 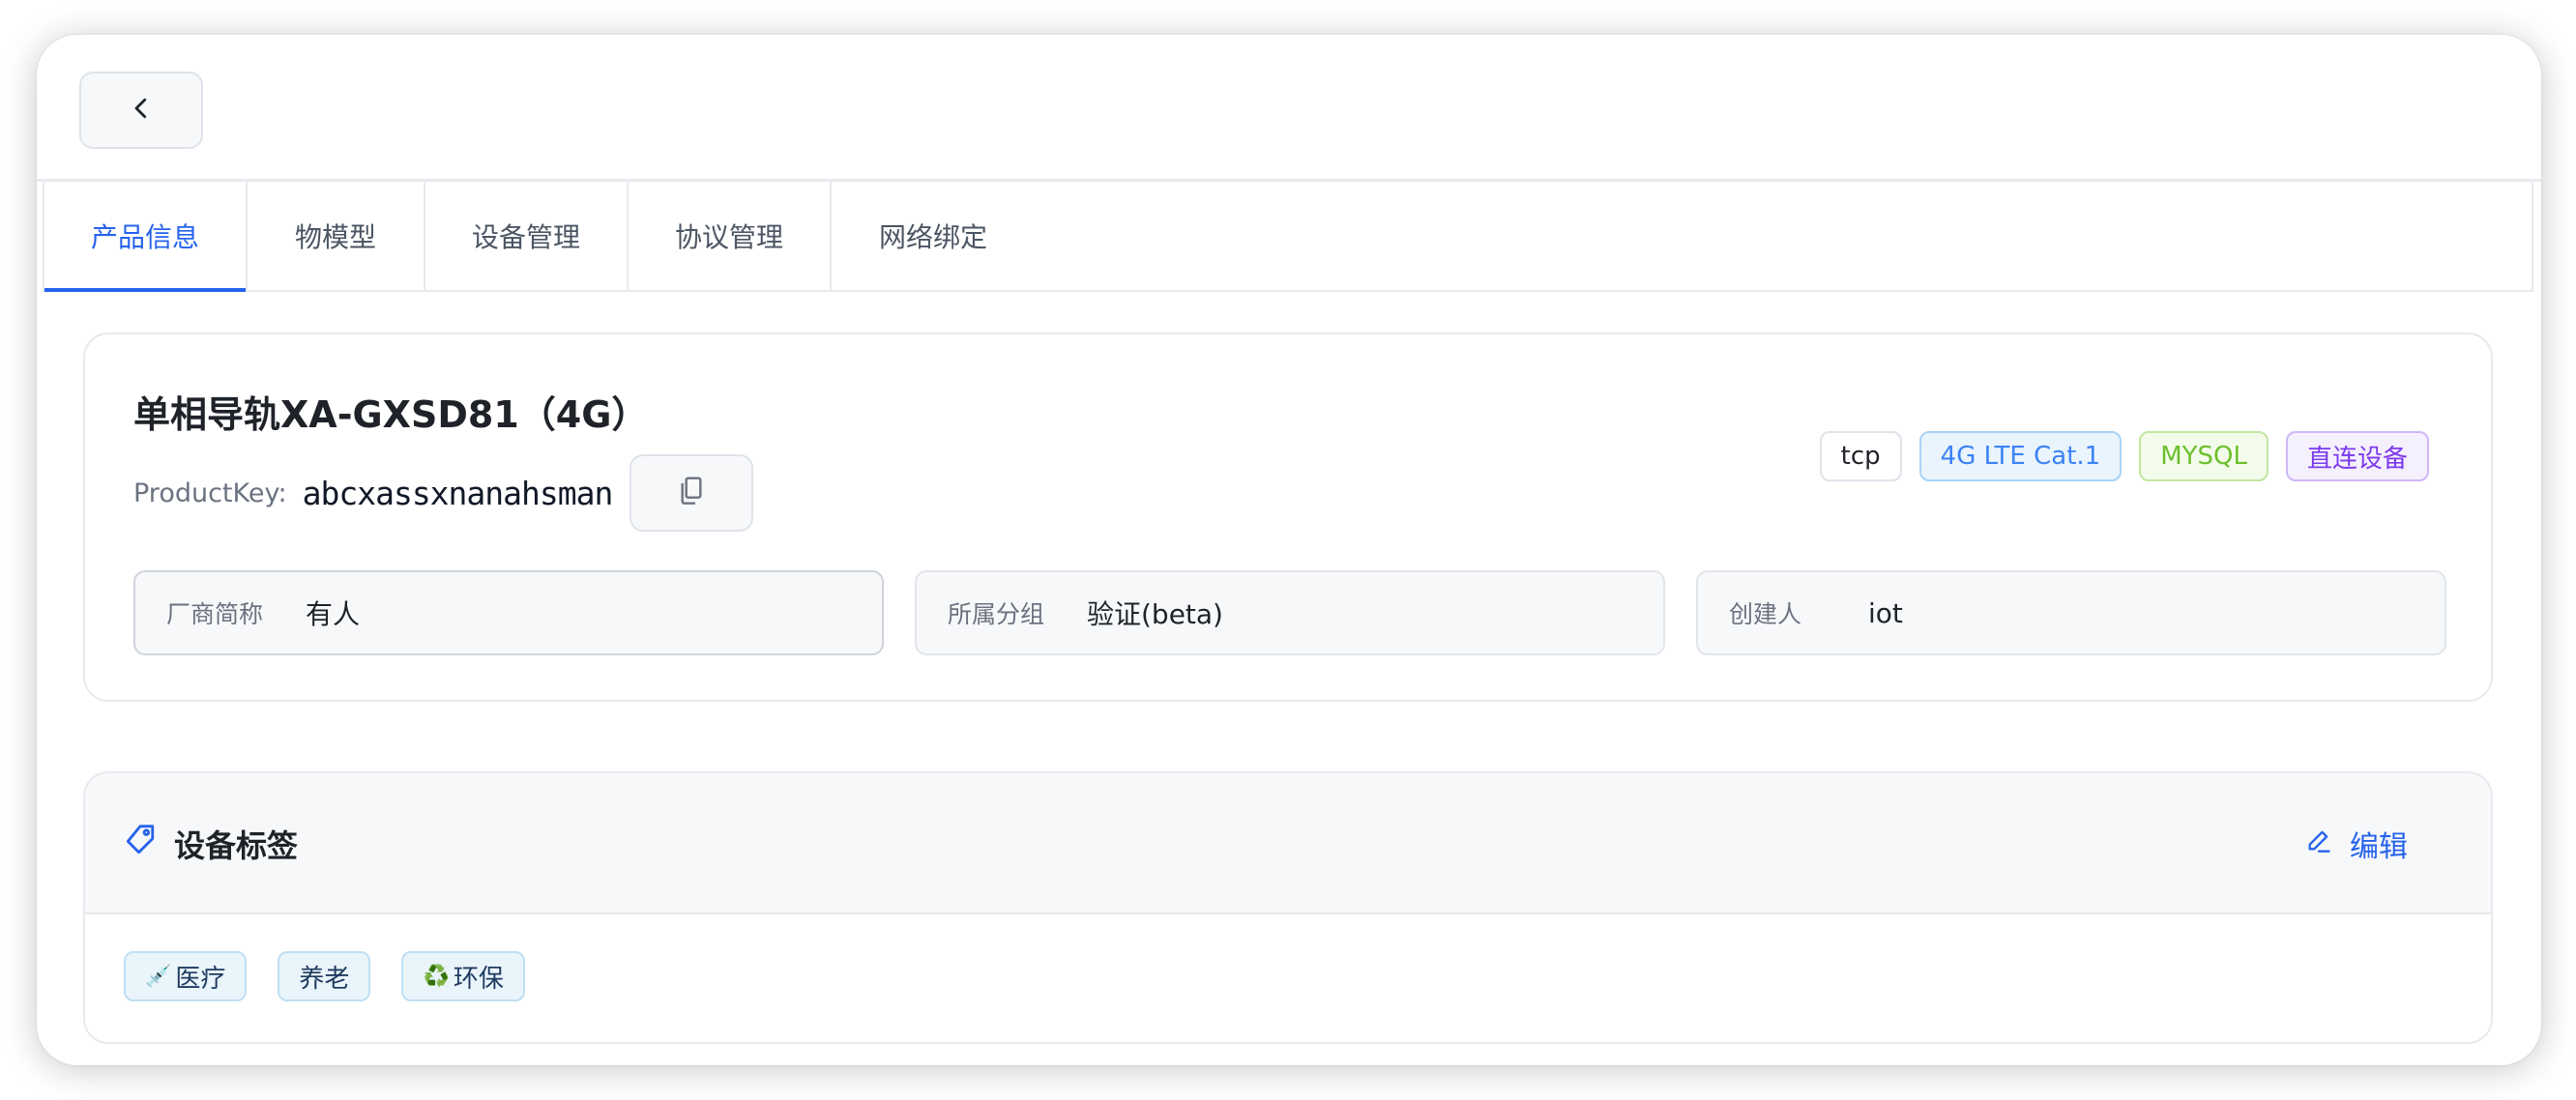 I want to click on syringe-icon: 💉, so click(x=158, y=976).